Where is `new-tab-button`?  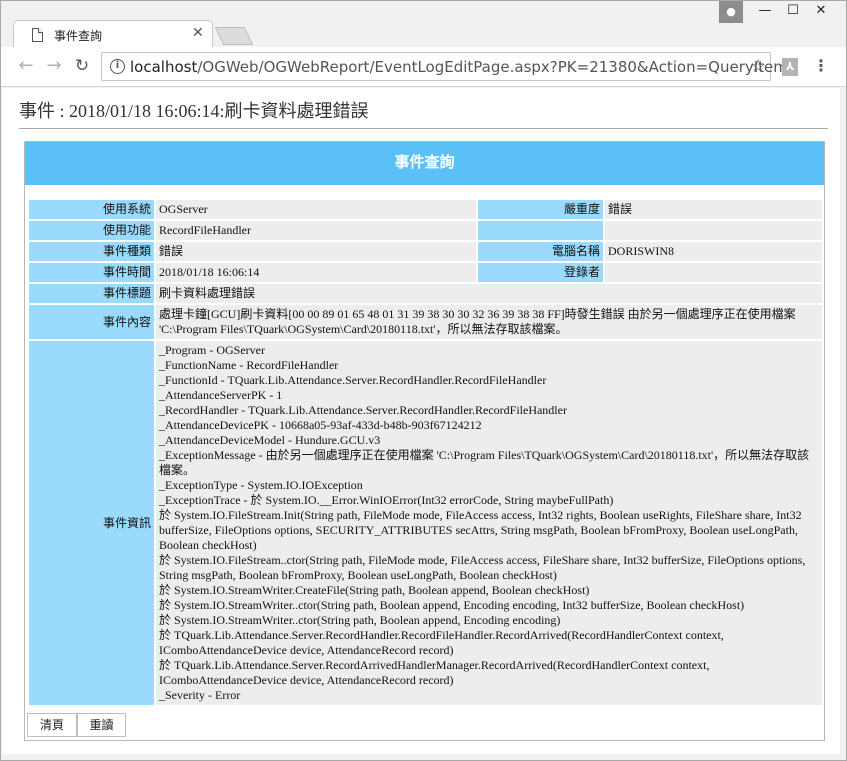 new-tab-button is located at coordinates (234, 36).